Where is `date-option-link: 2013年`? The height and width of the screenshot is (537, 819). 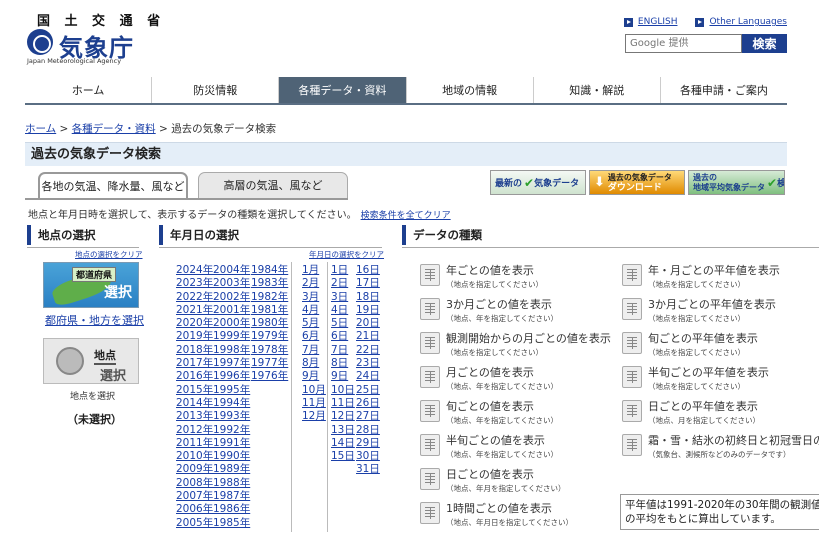 date-option-link: 2013年 is located at coordinates (194, 416).